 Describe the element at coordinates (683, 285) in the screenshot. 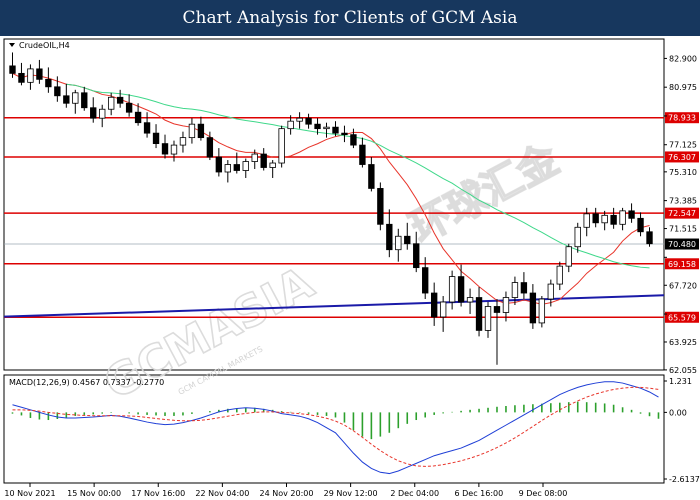

I see `y-tick-label: 67.720` at that location.